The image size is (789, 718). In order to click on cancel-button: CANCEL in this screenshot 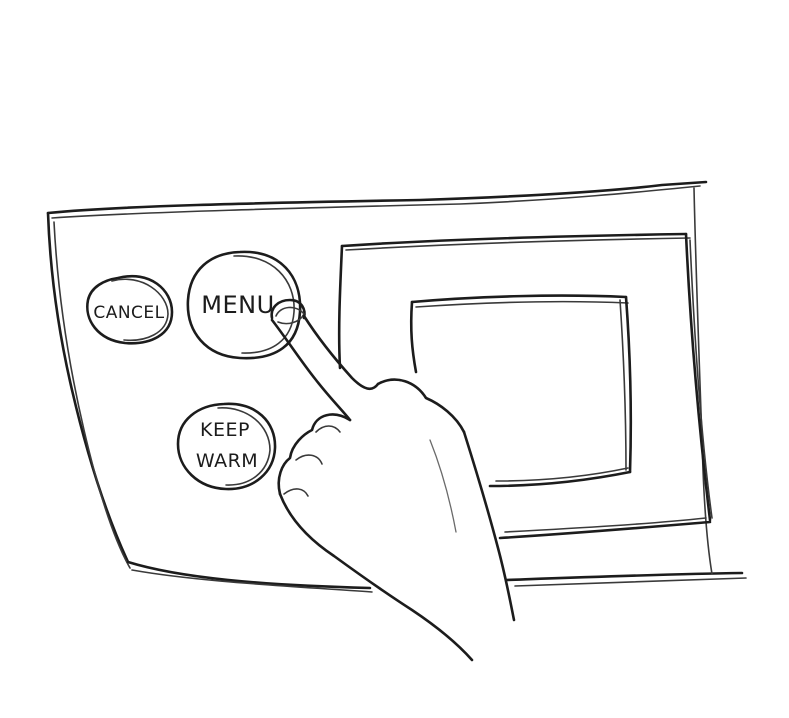, I will do `click(130, 310)`.